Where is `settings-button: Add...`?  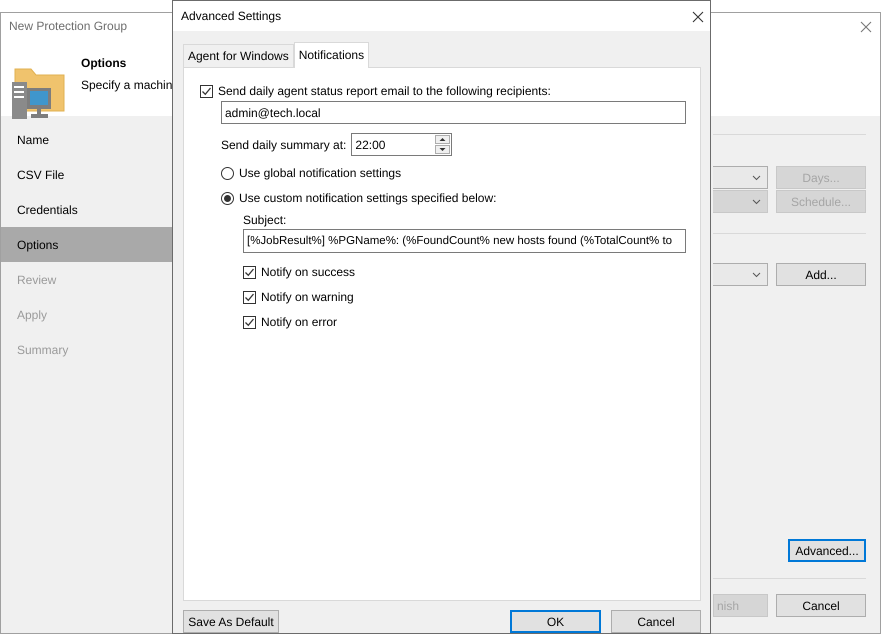
settings-button: Add... is located at coordinates (821, 274).